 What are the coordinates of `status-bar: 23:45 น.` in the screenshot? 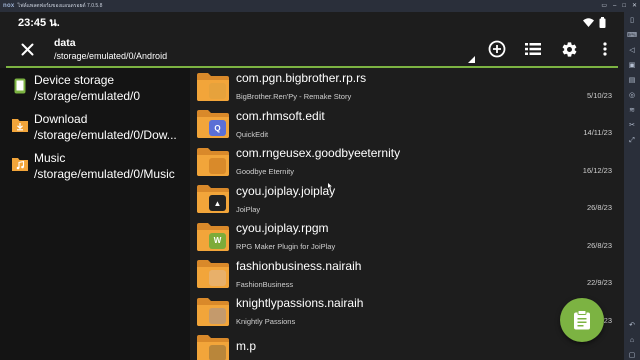 It's located at (312, 22).